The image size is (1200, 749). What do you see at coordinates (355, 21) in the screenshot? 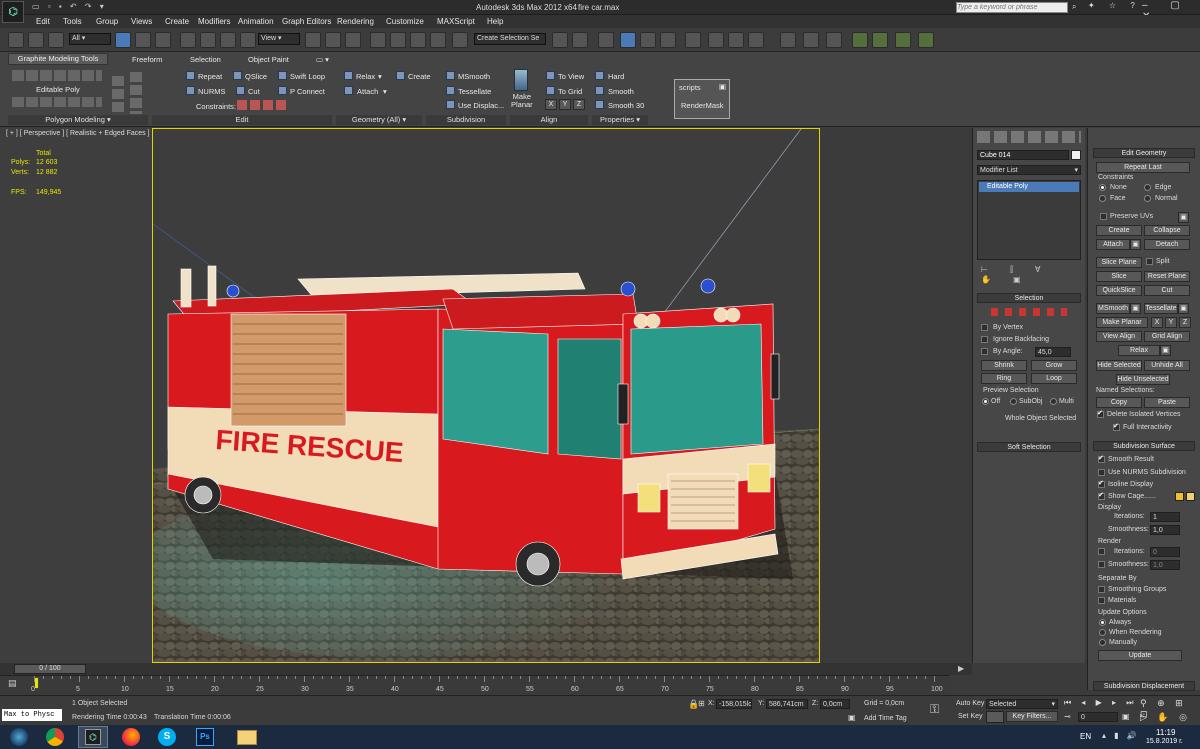
I see `menu-rendering: Rendering` at bounding box center [355, 21].